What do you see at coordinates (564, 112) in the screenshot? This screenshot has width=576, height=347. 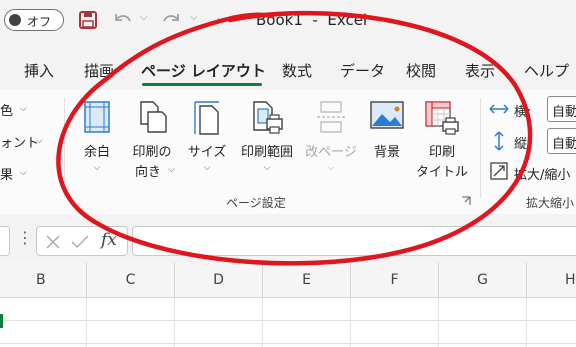 I see `width-value: 自動` at bounding box center [564, 112].